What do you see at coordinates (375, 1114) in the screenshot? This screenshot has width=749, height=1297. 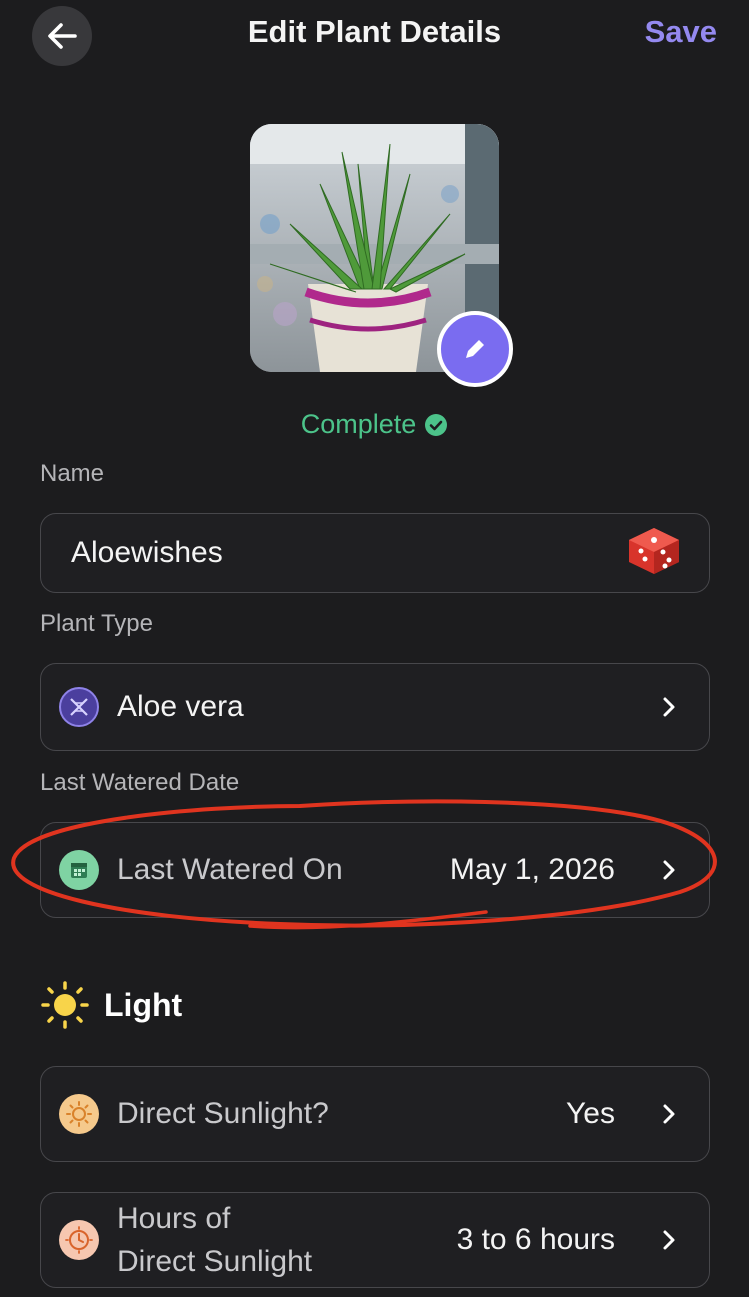 I see `direct-sunlight-row: Direct Sunlight? Yes` at bounding box center [375, 1114].